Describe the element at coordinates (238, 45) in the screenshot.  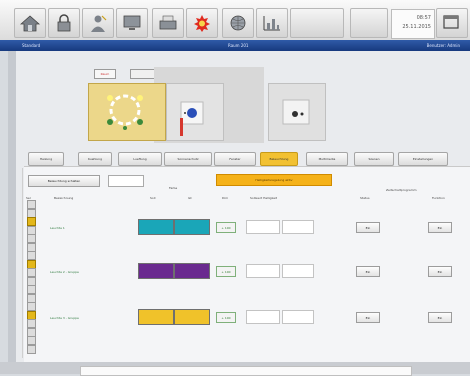
I see `room-title: Raum 201` at that location.